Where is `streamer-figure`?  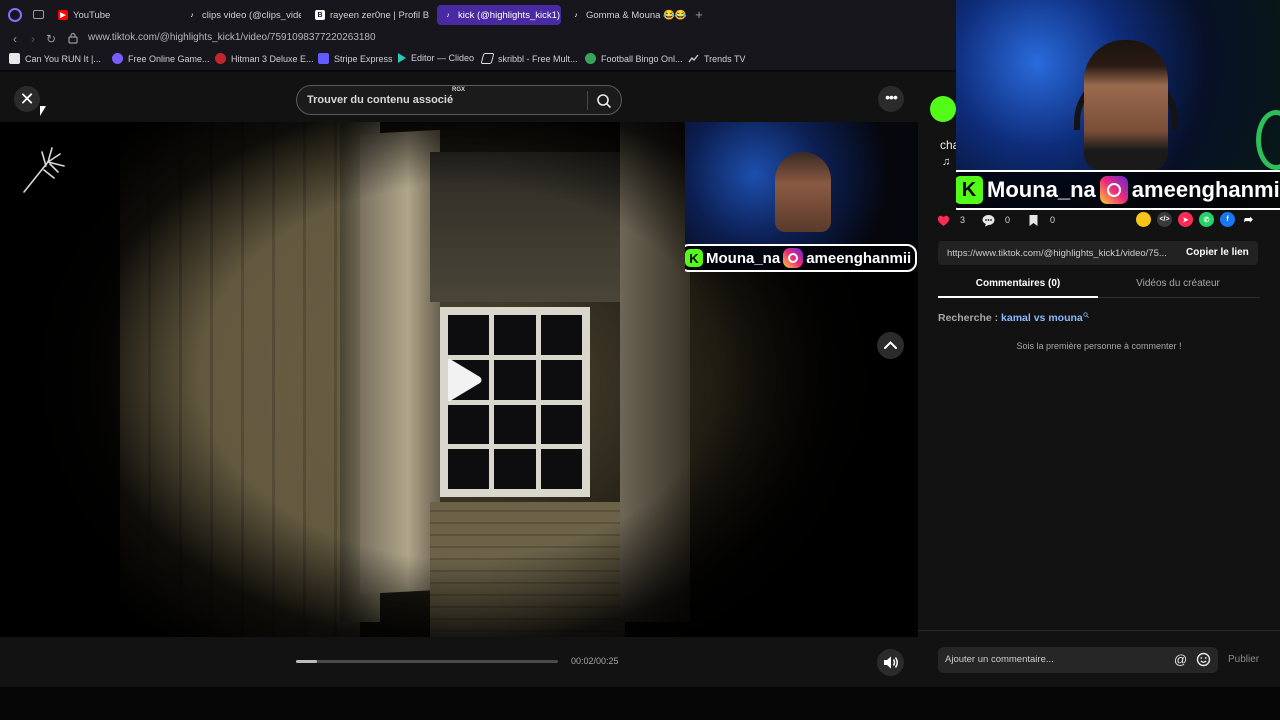
streamer-figure is located at coordinates (803, 192).